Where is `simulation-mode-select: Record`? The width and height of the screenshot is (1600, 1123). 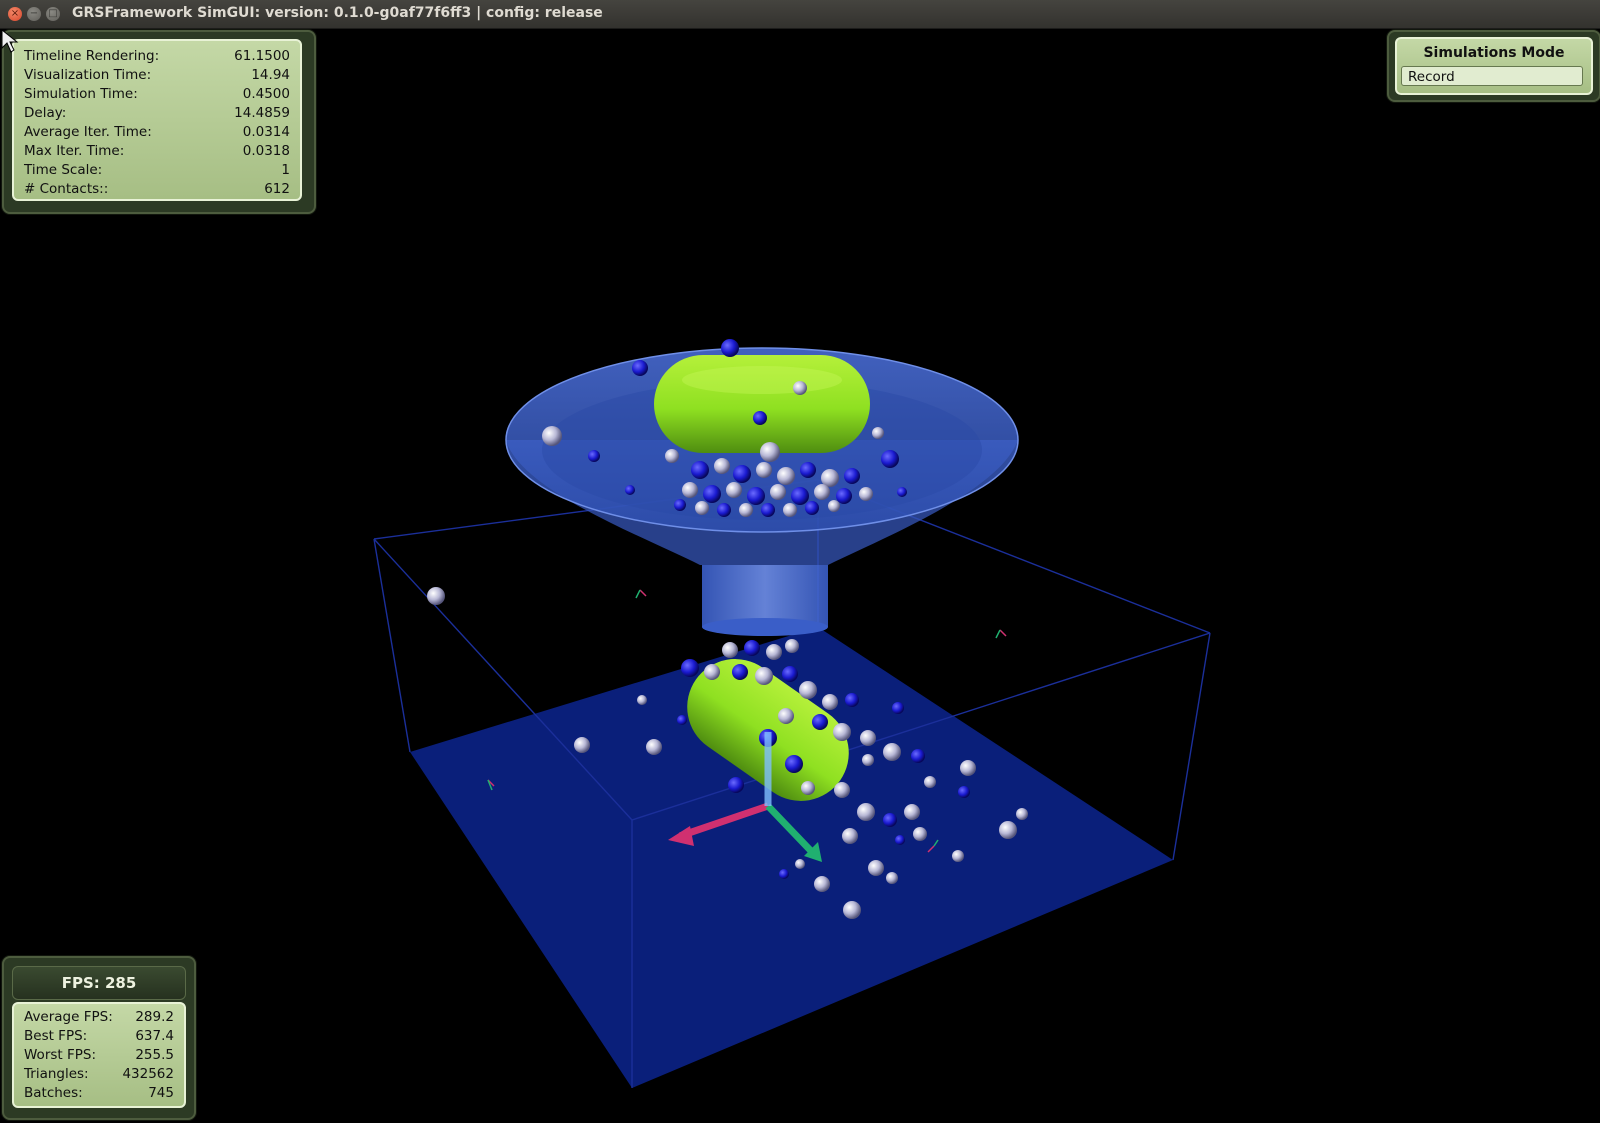 simulation-mode-select: Record is located at coordinates (1492, 76).